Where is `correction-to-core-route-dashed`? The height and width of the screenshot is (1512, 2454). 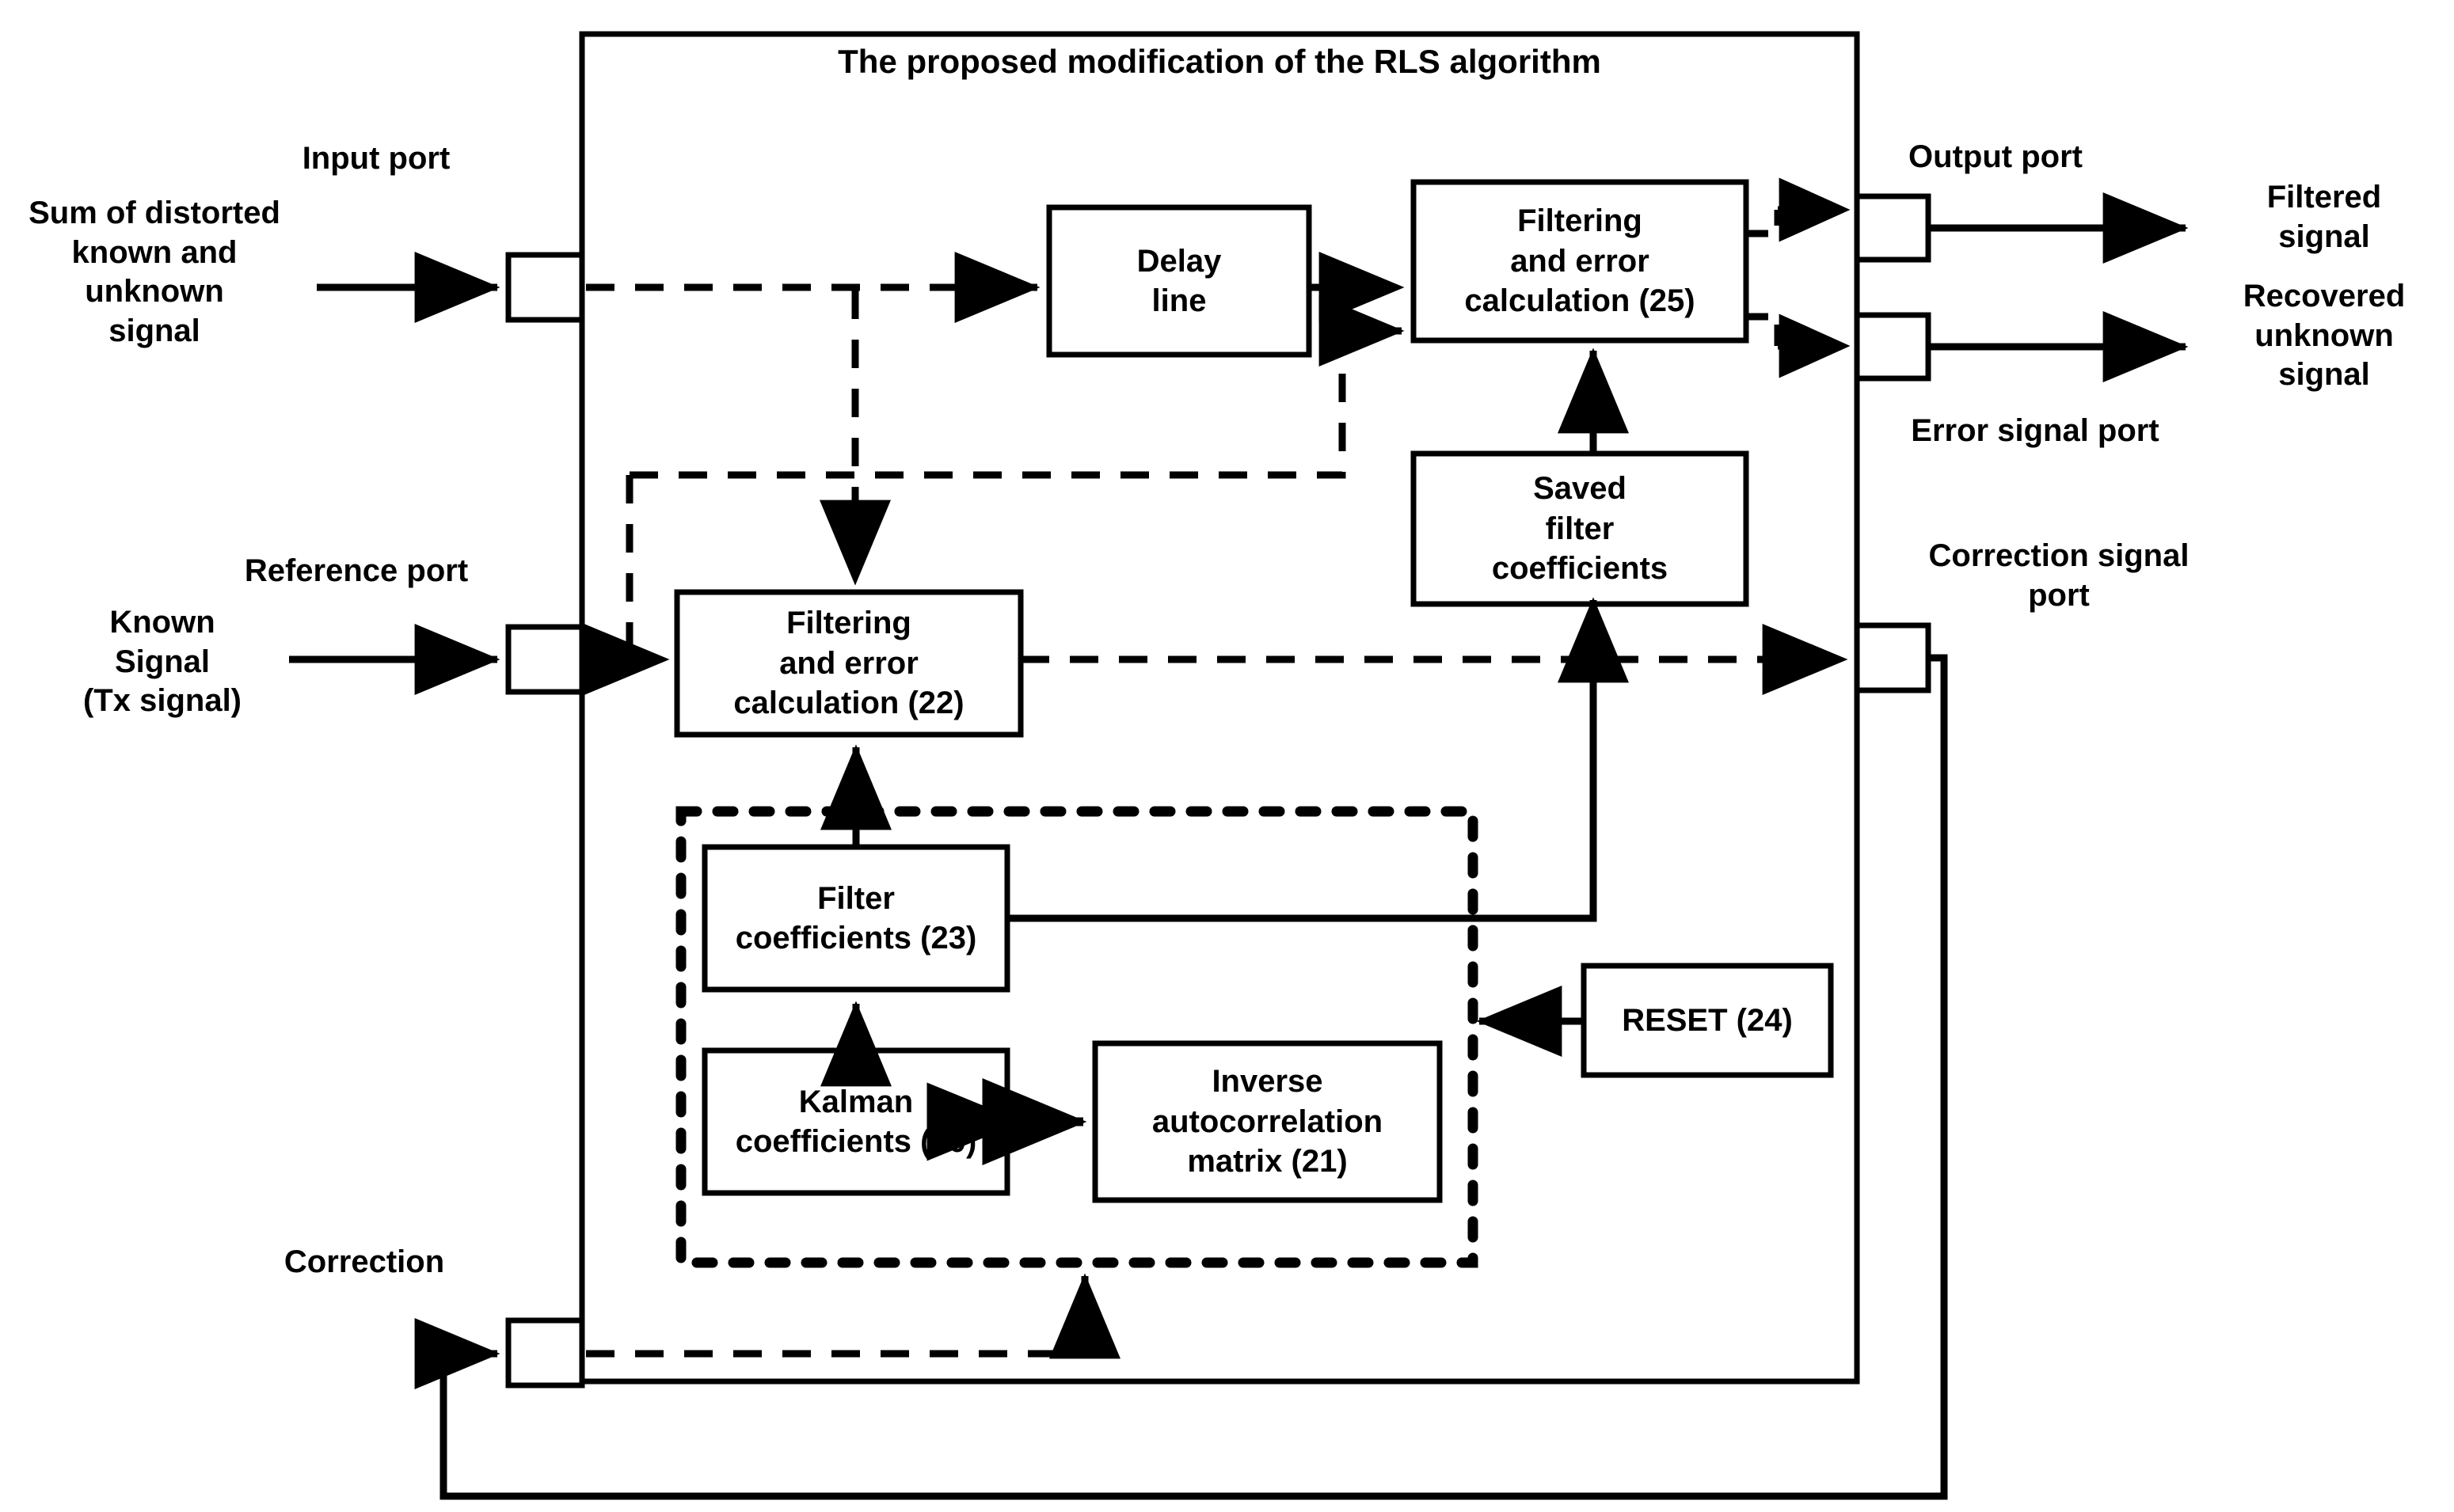 correction-to-core-route-dashed is located at coordinates (837, 1328).